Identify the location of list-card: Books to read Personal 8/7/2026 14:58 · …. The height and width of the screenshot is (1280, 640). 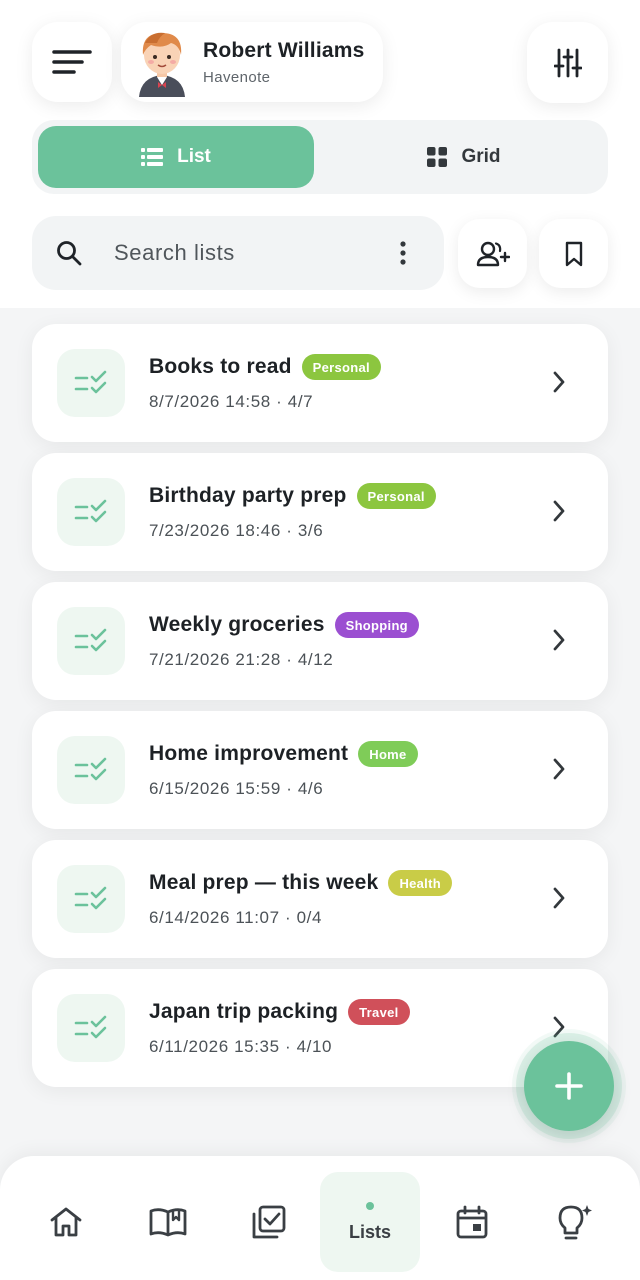
(320, 383).